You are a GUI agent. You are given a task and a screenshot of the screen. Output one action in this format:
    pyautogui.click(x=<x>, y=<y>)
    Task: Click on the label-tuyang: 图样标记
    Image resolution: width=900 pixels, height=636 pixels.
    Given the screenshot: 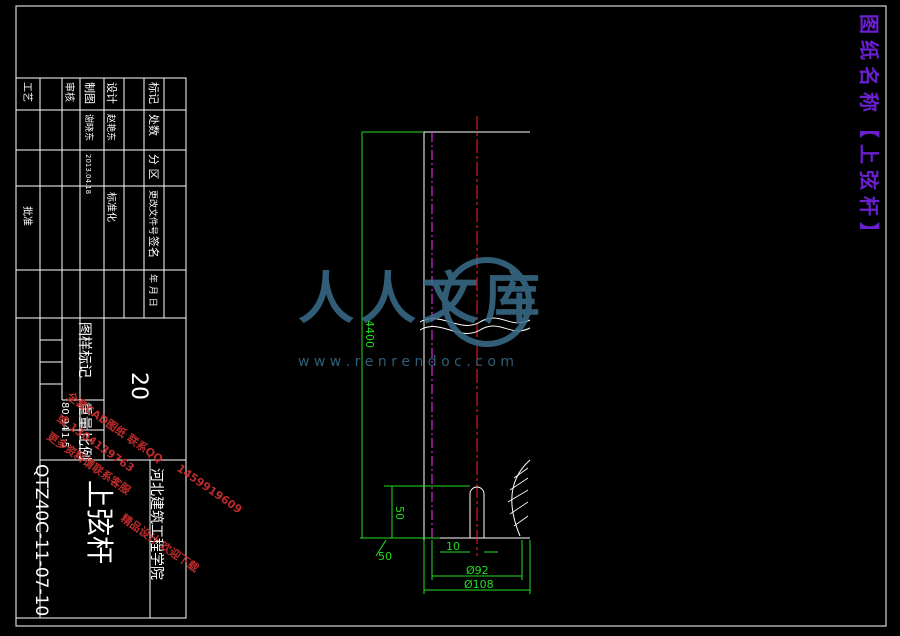 What is the action you would take?
    pyautogui.click(x=84, y=350)
    